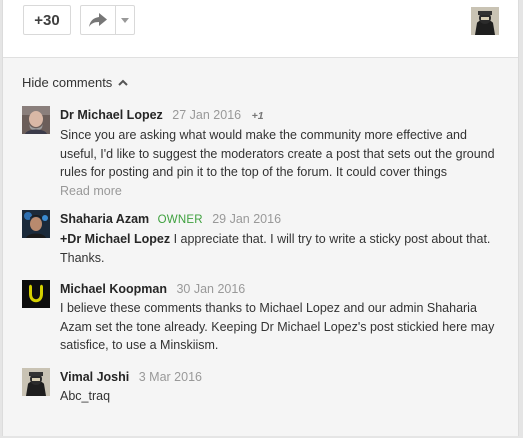  What do you see at coordinates (257, 116) in the screenshot?
I see `comment-plus-count: +1` at bounding box center [257, 116].